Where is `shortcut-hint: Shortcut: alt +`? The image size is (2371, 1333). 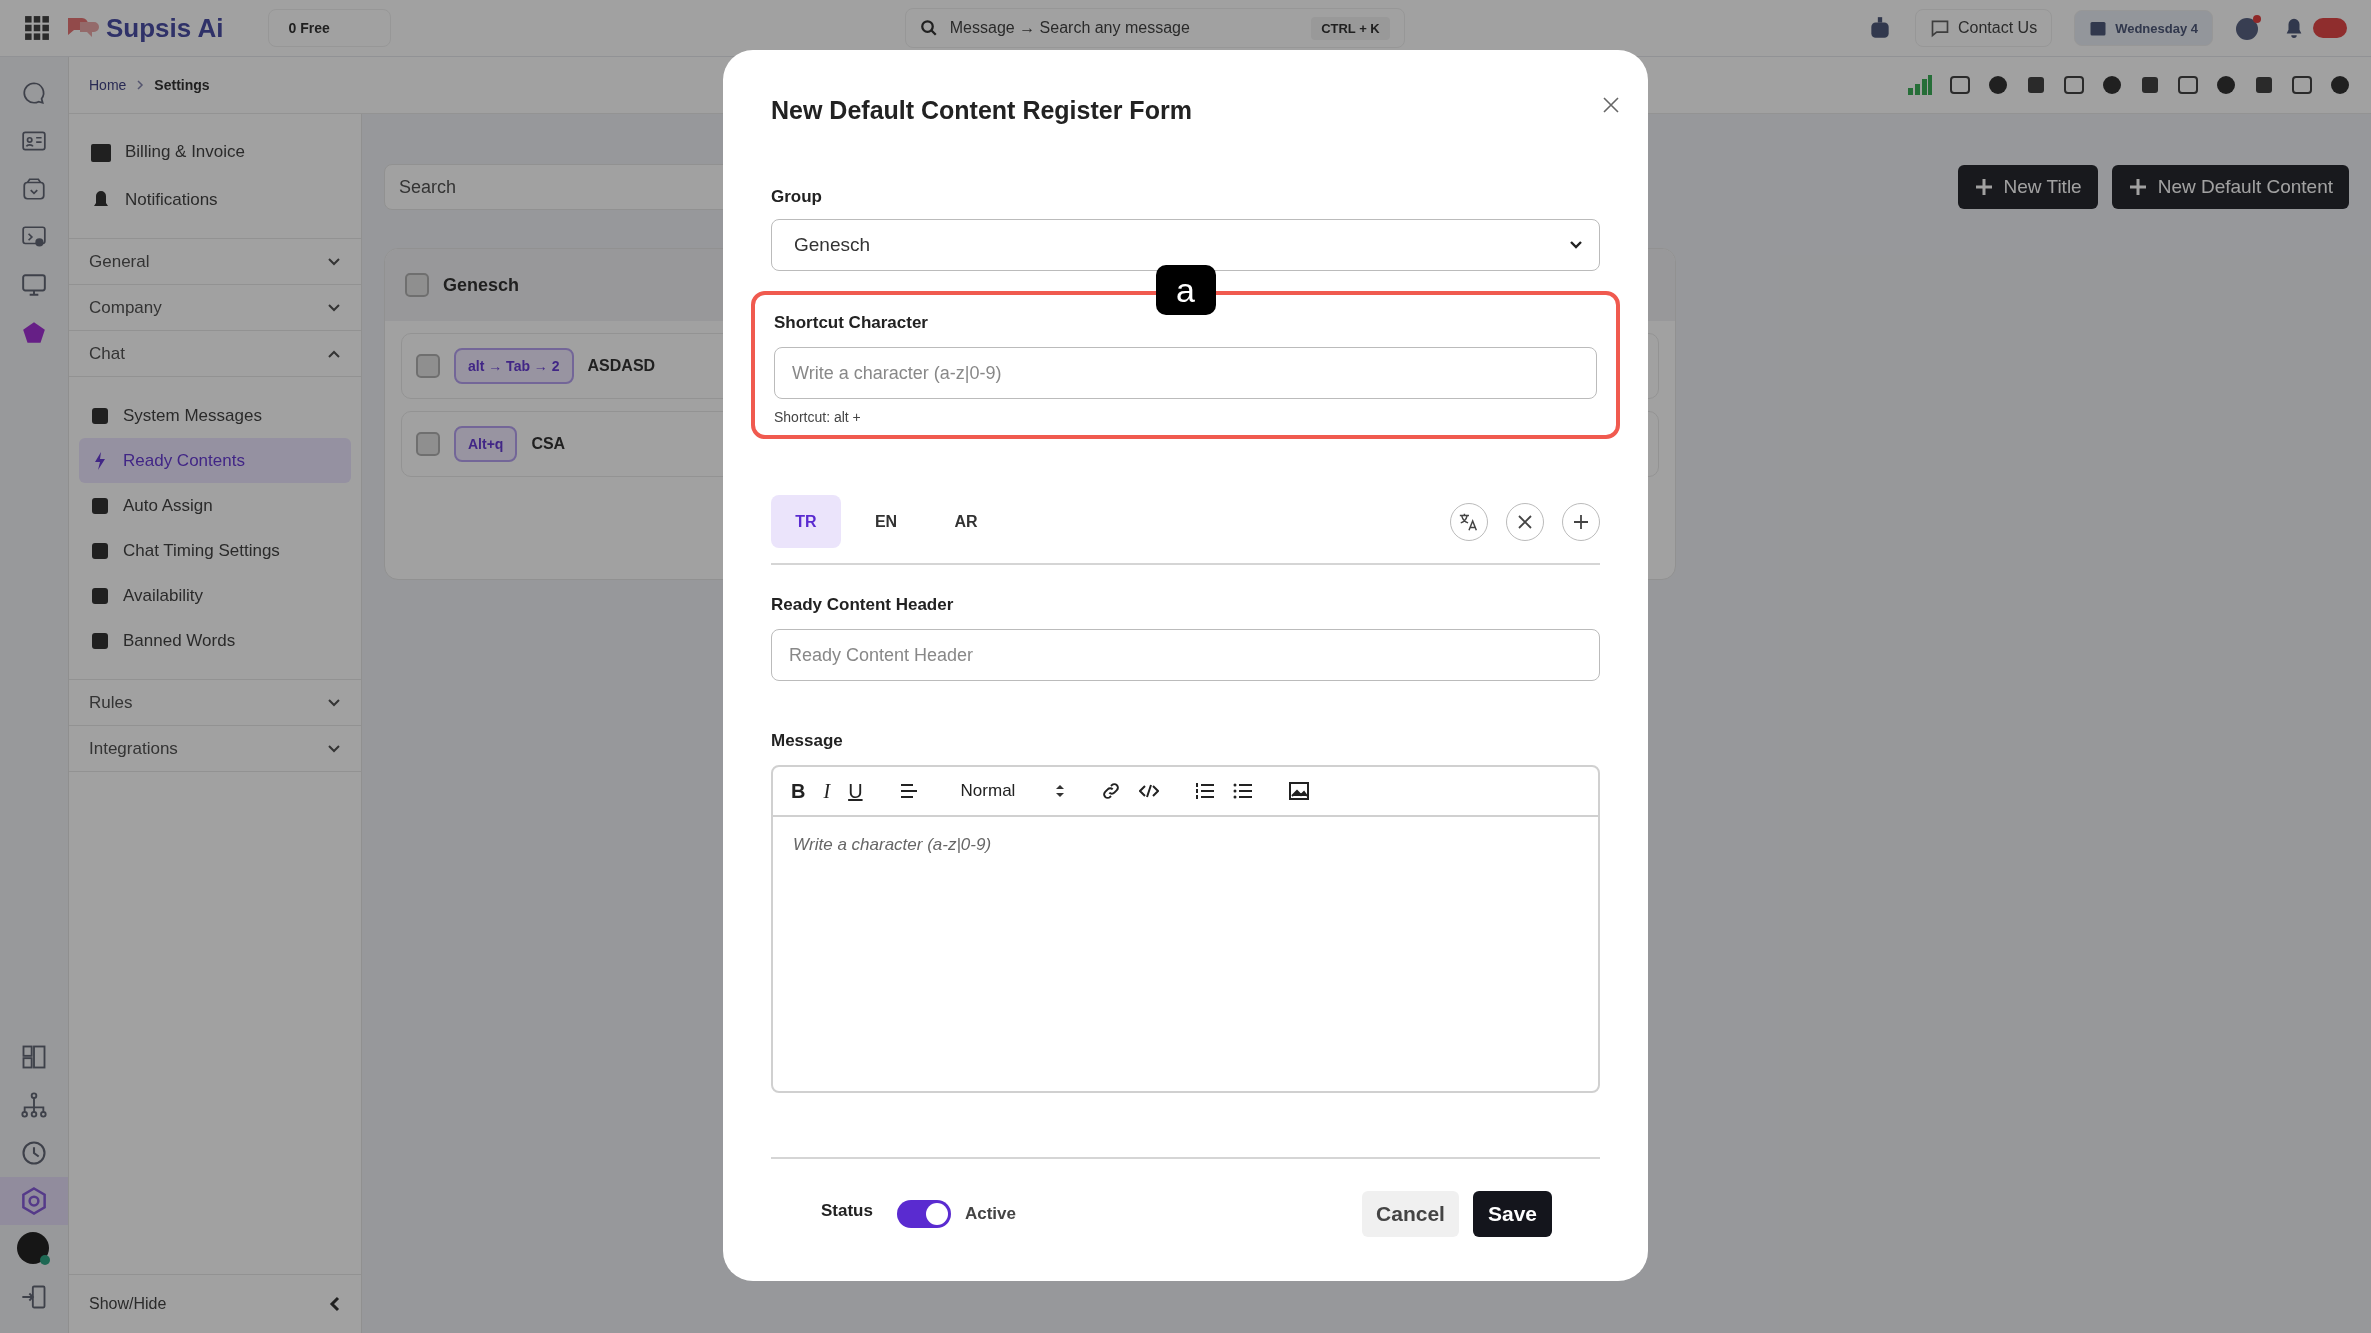 shortcut-hint: Shortcut: alt + is located at coordinates (818, 417).